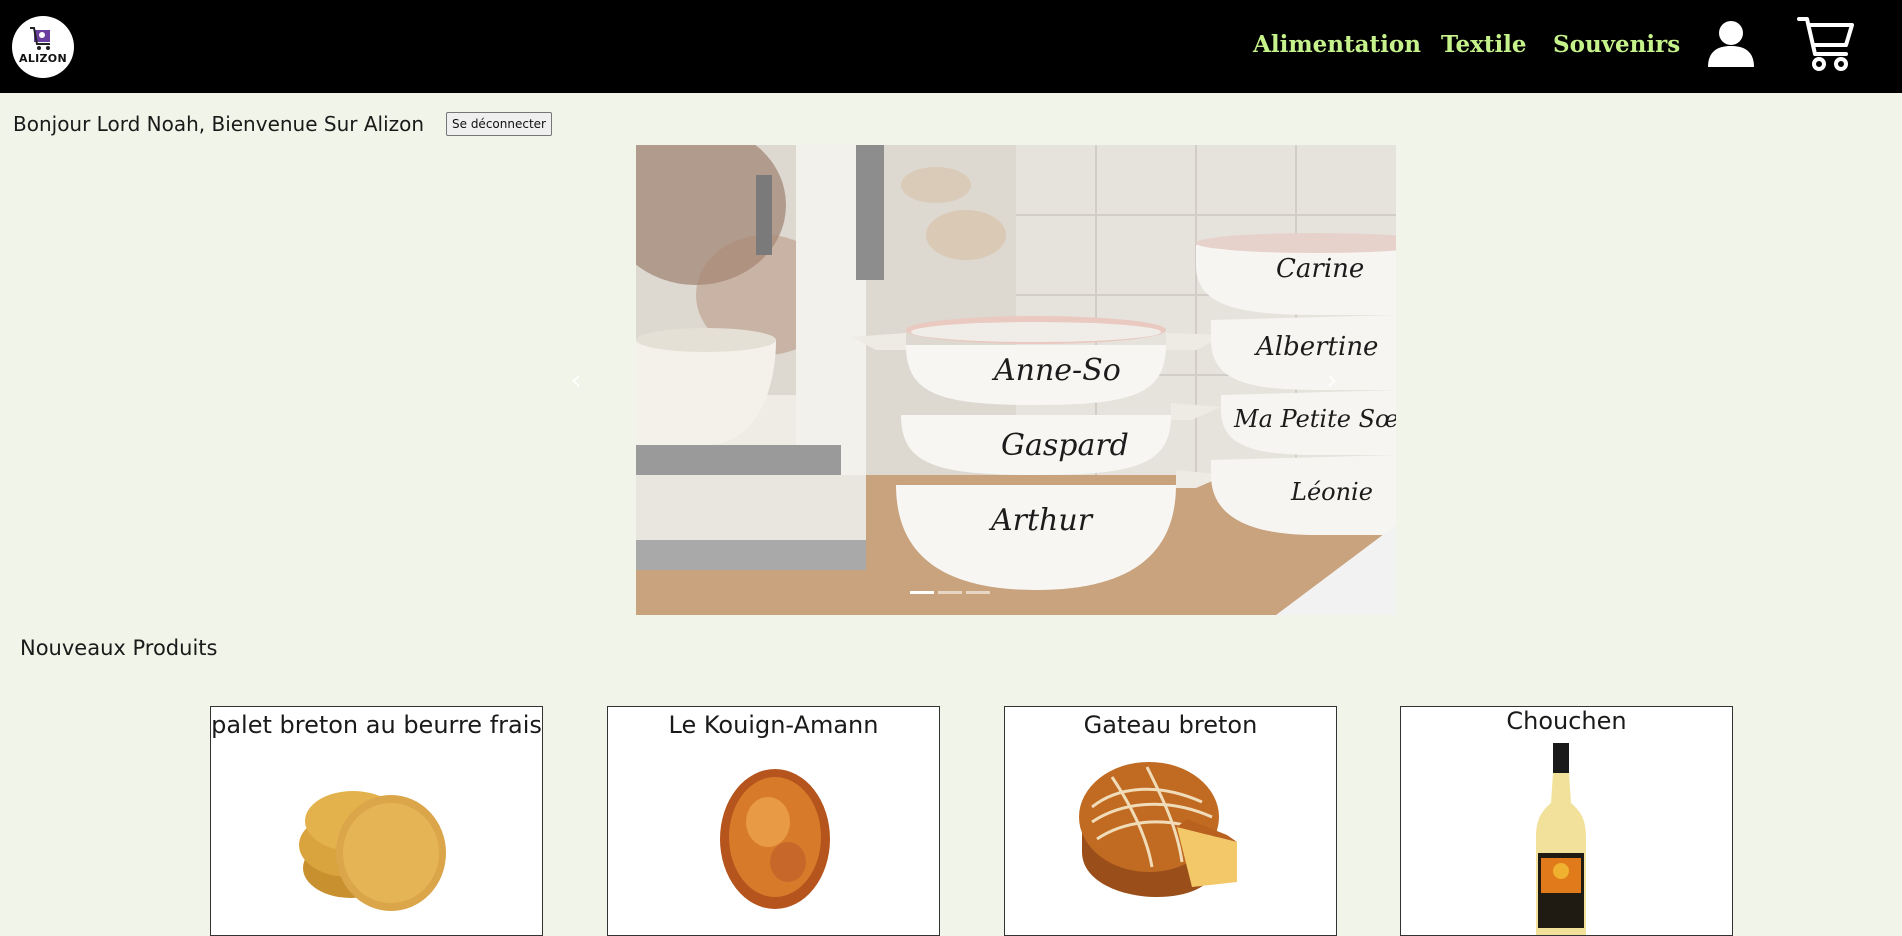 This screenshot has width=1902, height=936. Describe the element at coordinates (1337, 44) in the screenshot. I see `nav-link-alimentation: Alimentation` at that location.